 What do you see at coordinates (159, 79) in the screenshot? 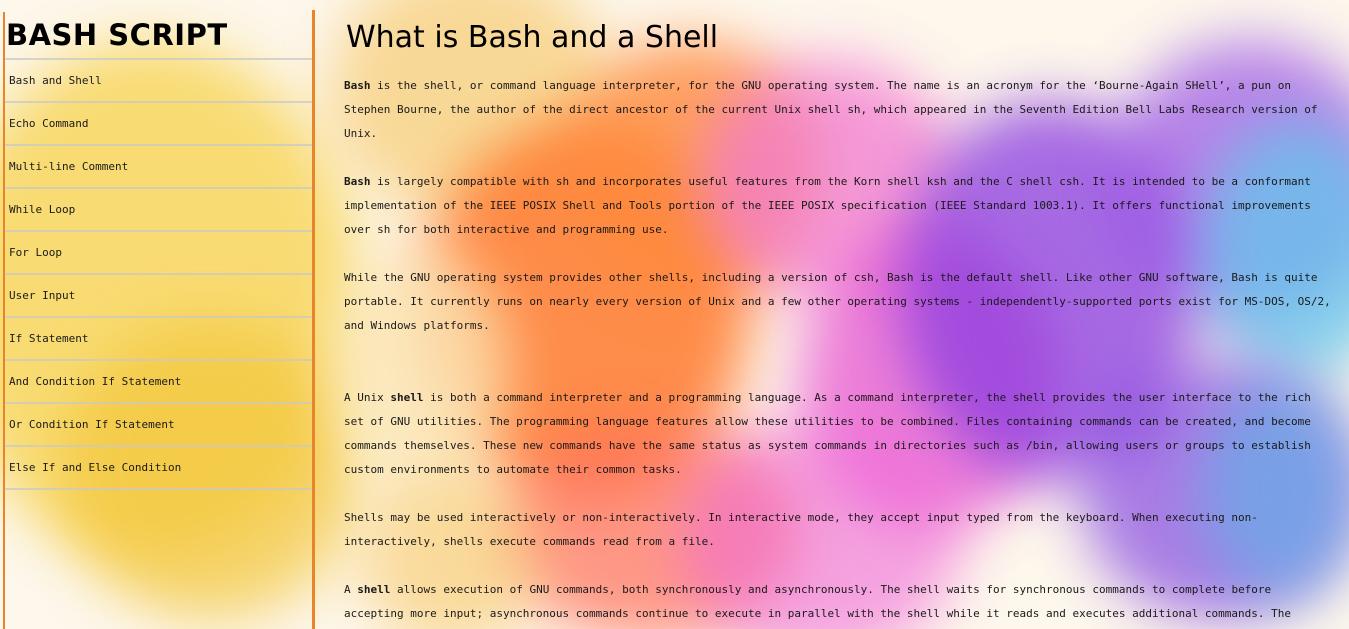
I see `sidebar-item-bash-and-shell: Bash and Shell` at bounding box center [159, 79].